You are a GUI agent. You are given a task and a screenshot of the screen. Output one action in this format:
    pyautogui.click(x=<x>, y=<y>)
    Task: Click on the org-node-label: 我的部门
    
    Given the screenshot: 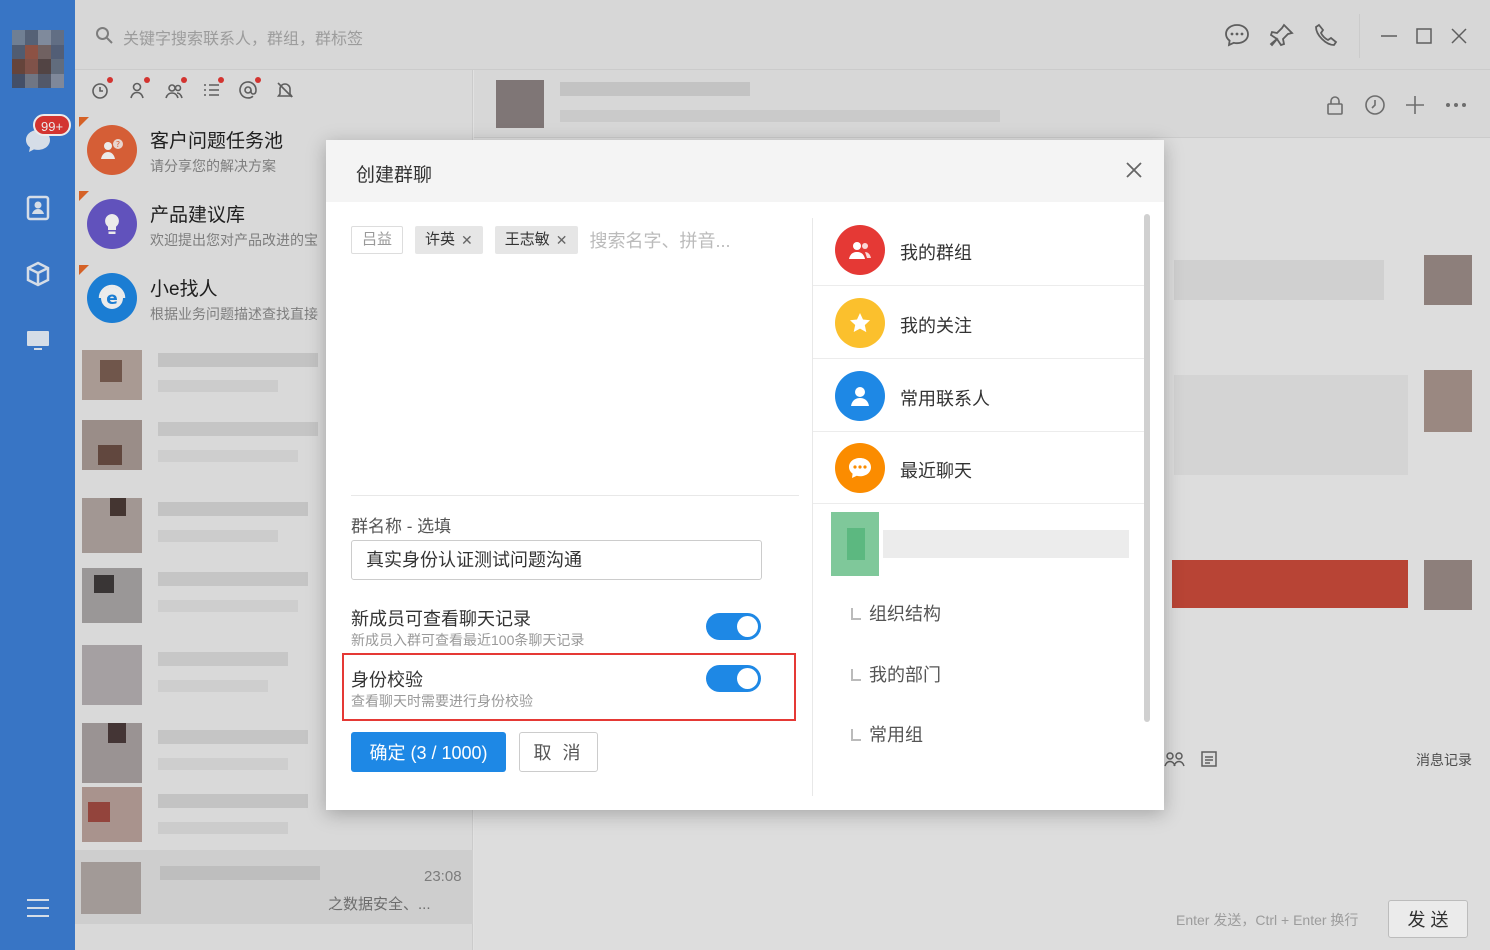 What is the action you would take?
    pyautogui.click(x=905, y=675)
    